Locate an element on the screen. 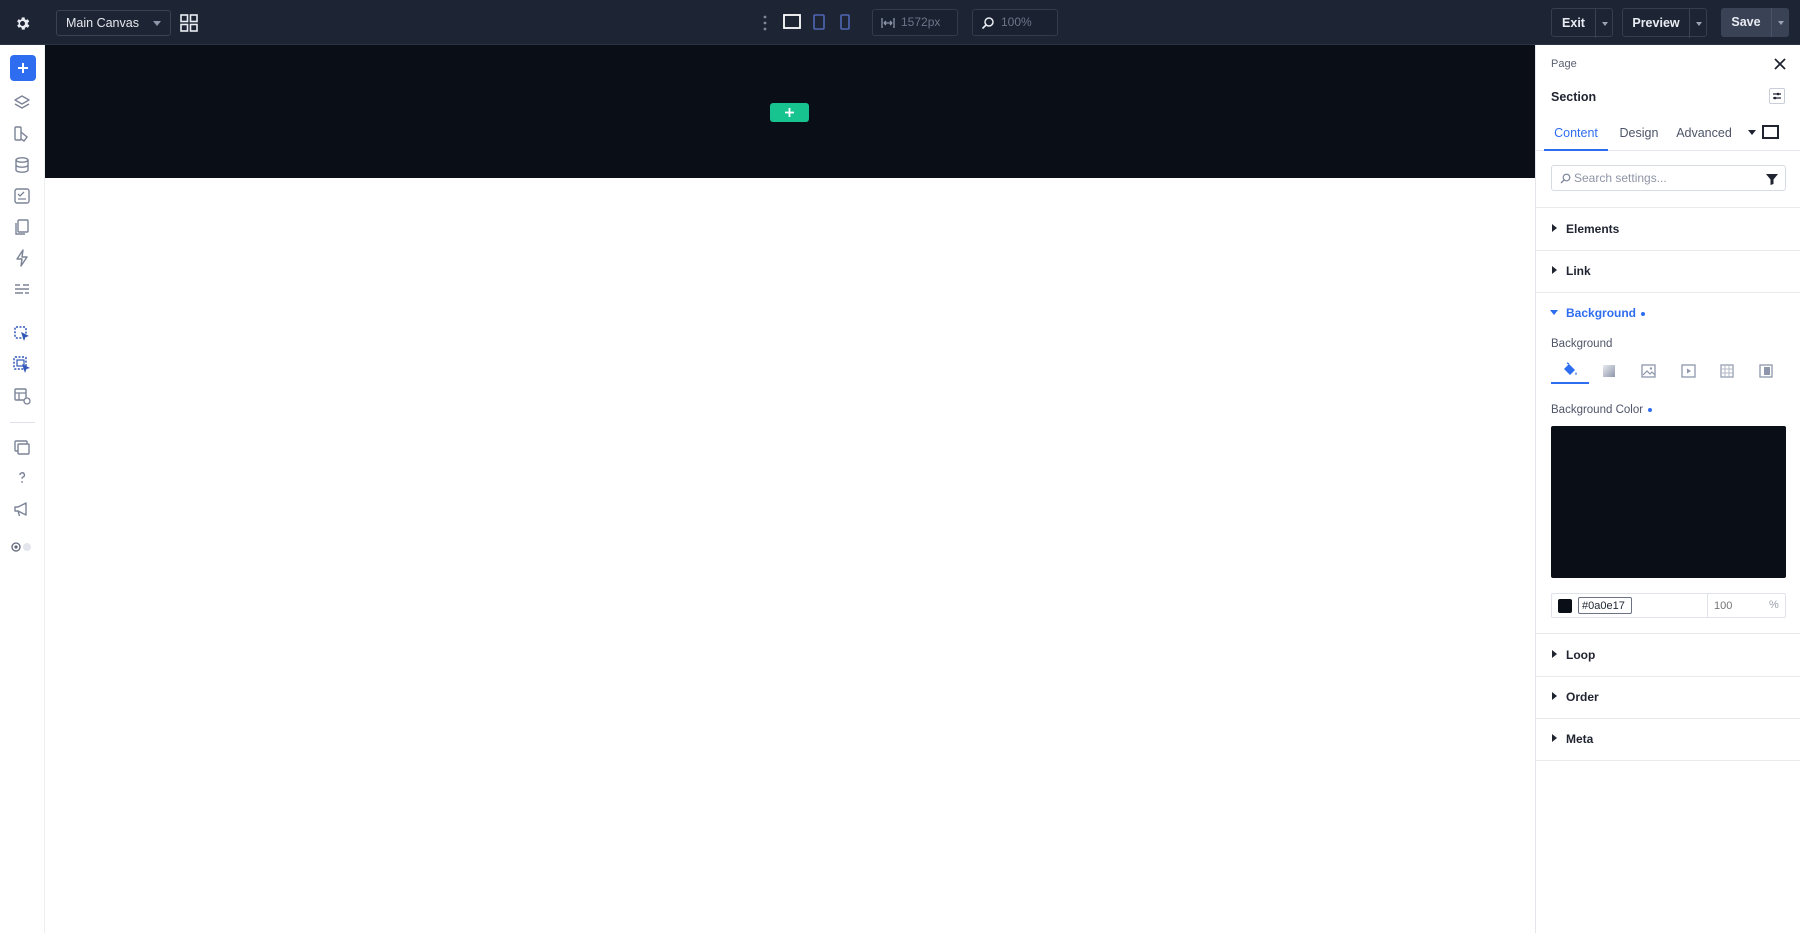  tab-content: Content is located at coordinates (1576, 133).